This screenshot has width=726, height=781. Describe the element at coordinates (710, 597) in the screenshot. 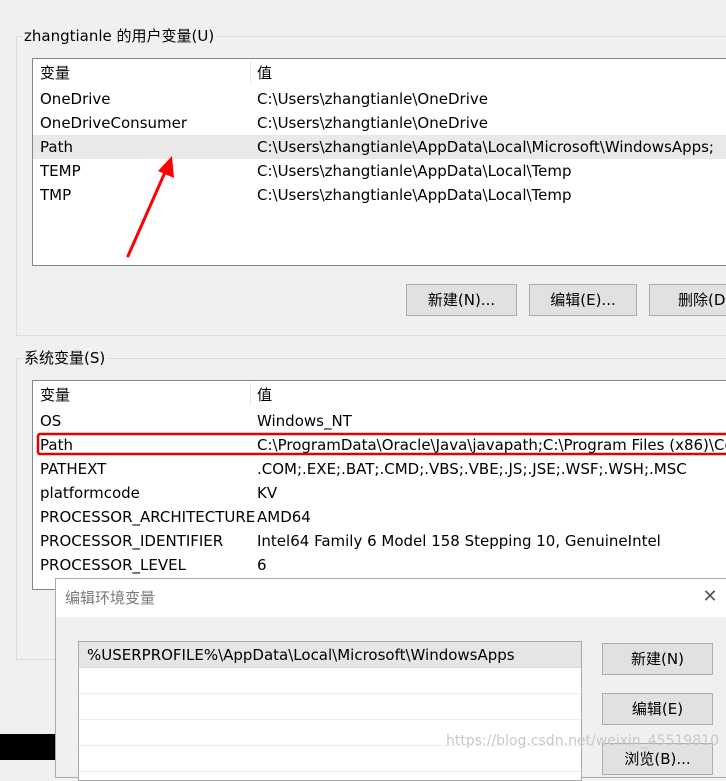

I see `close-icon: ✕` at that location.